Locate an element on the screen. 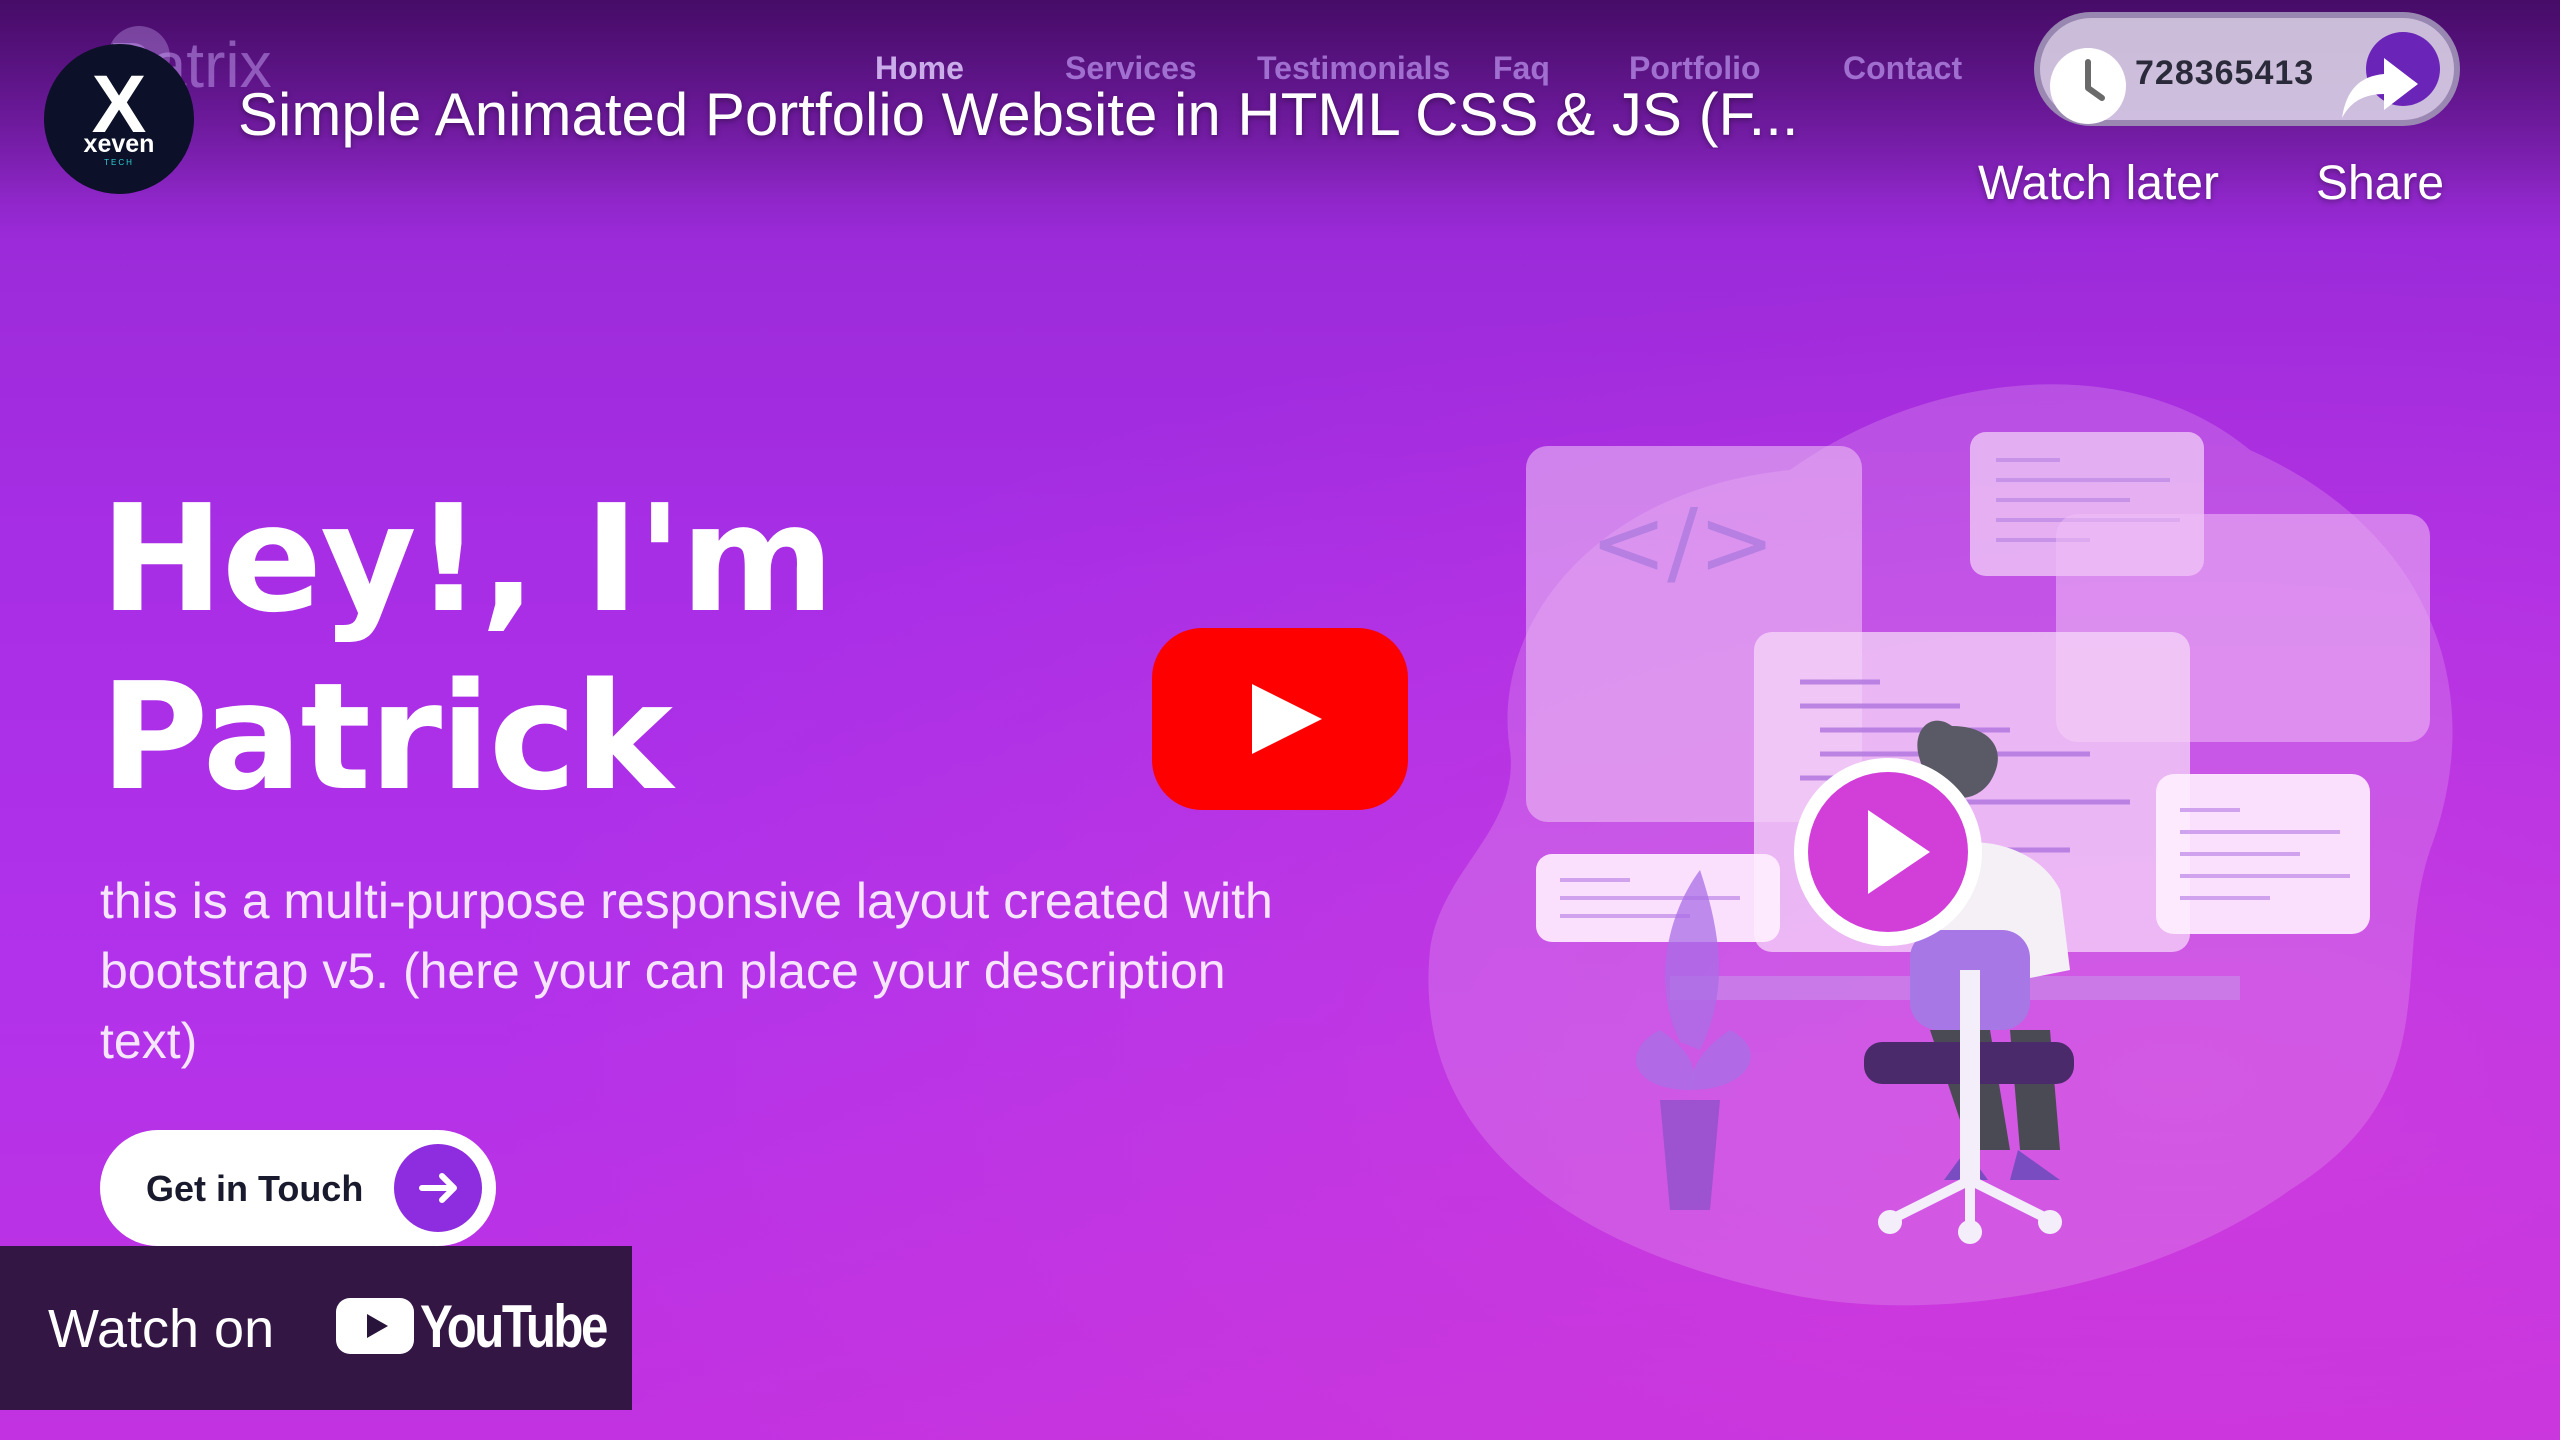 This screenshot has width=2560, height=1440. big-play-button is located at coordinates (1280, 719).